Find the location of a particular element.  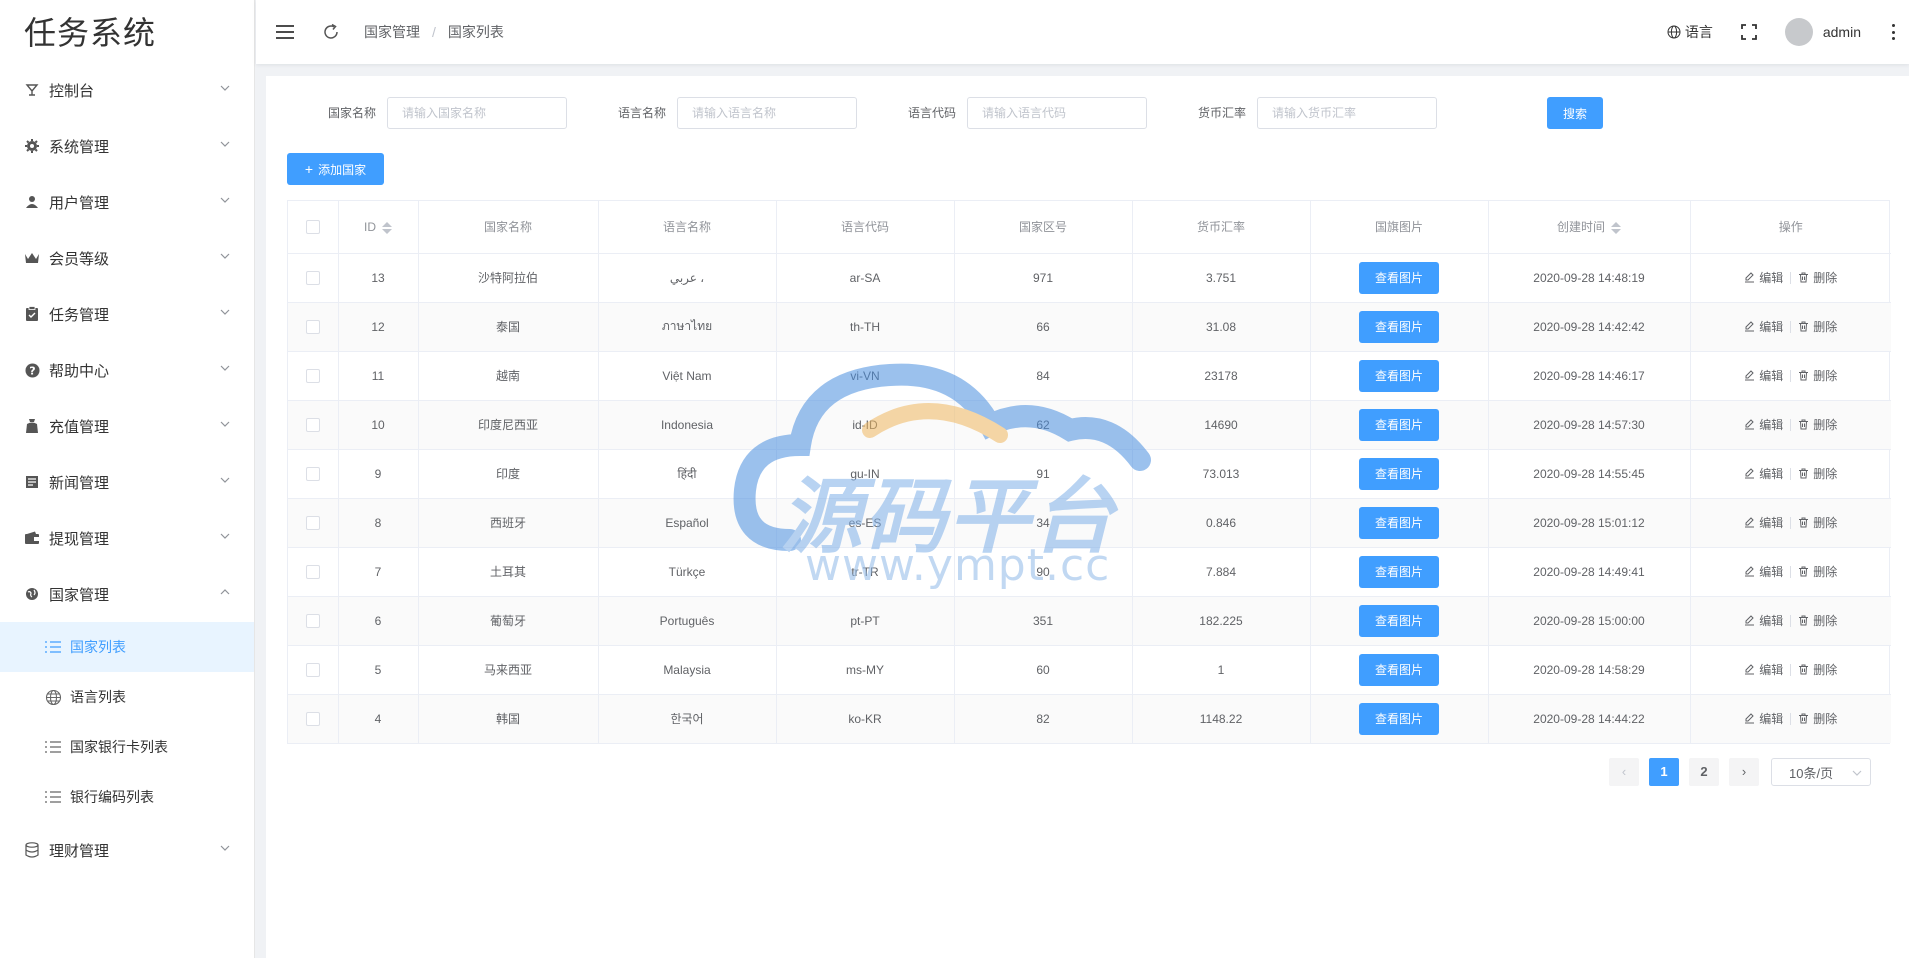

avatar is located at coordinates (1798, 32).